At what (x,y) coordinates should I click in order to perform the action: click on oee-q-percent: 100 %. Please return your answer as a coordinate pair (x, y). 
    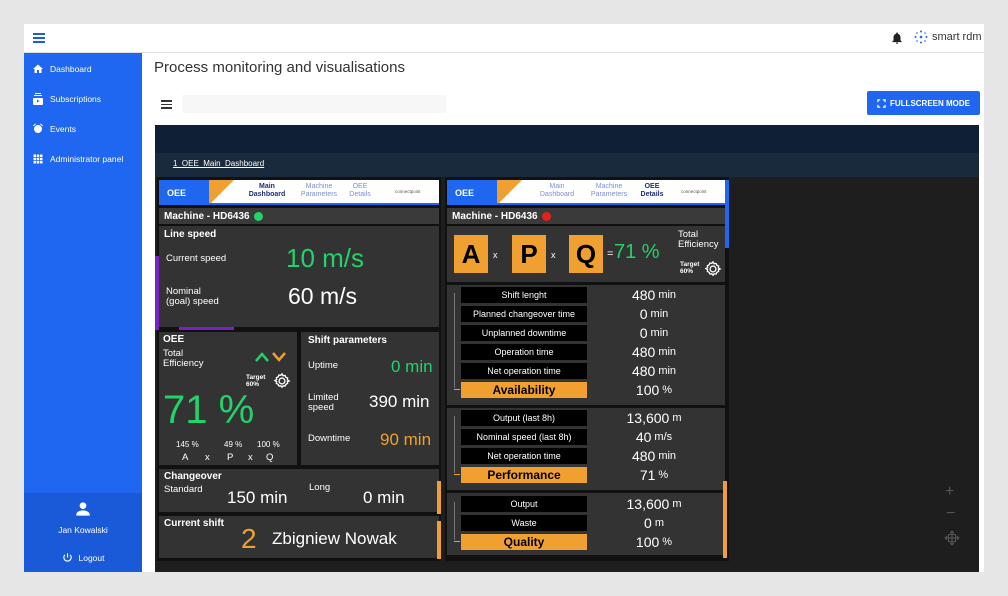
    Looking at the image, I should click on (268, 444).